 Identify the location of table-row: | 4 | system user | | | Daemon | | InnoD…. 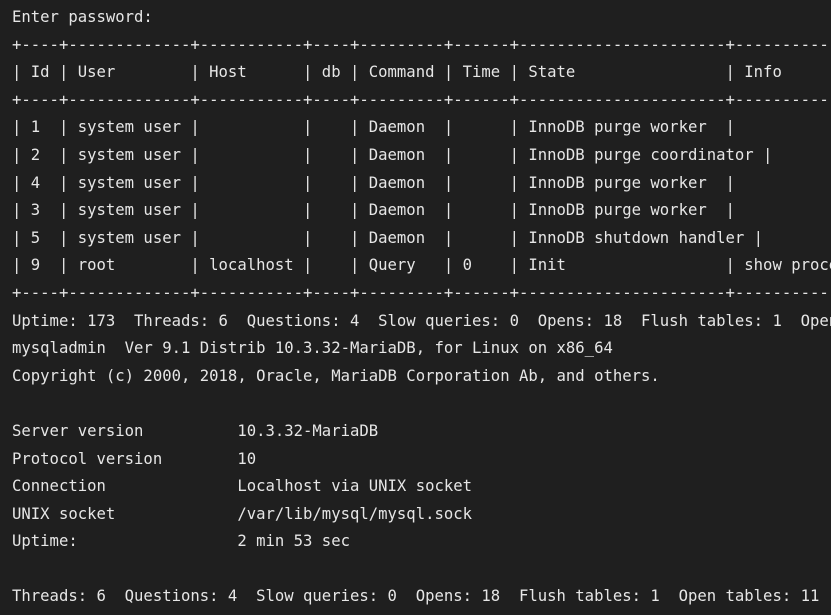
(373, 182).